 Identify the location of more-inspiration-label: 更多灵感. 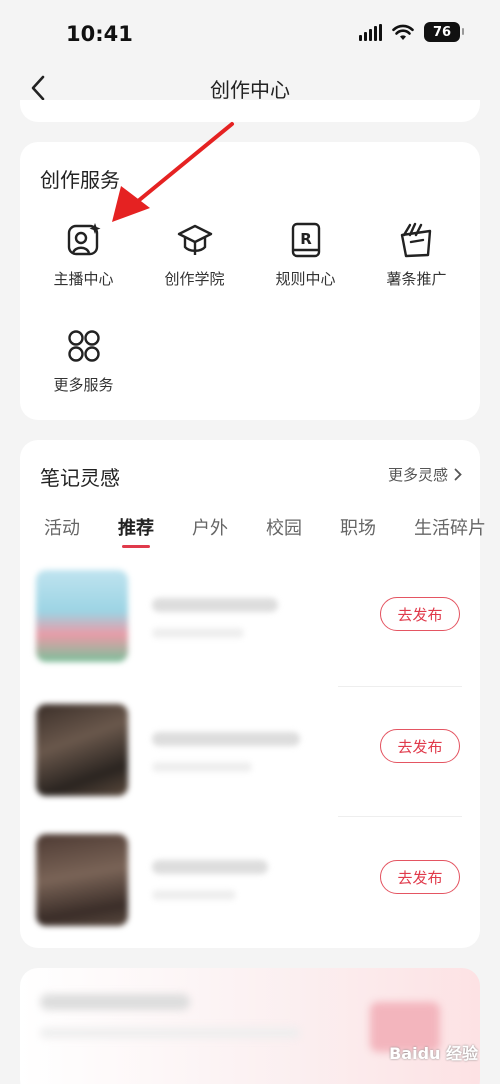
(417, 475).